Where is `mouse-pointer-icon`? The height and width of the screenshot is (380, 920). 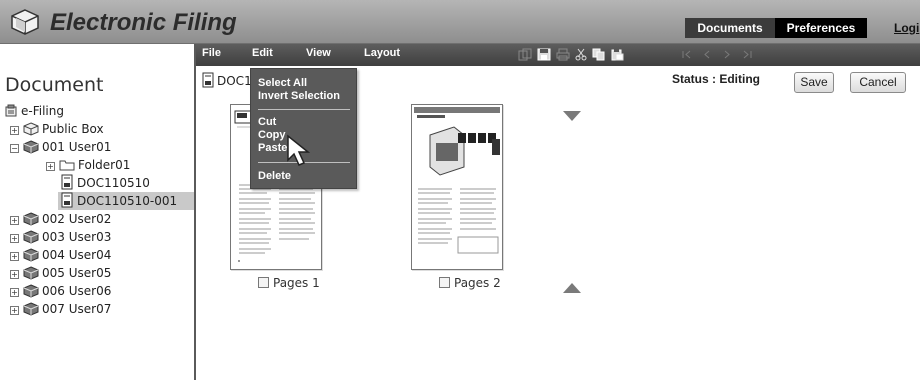
mouse-pointer-icon is located at coordinates (299, 150).